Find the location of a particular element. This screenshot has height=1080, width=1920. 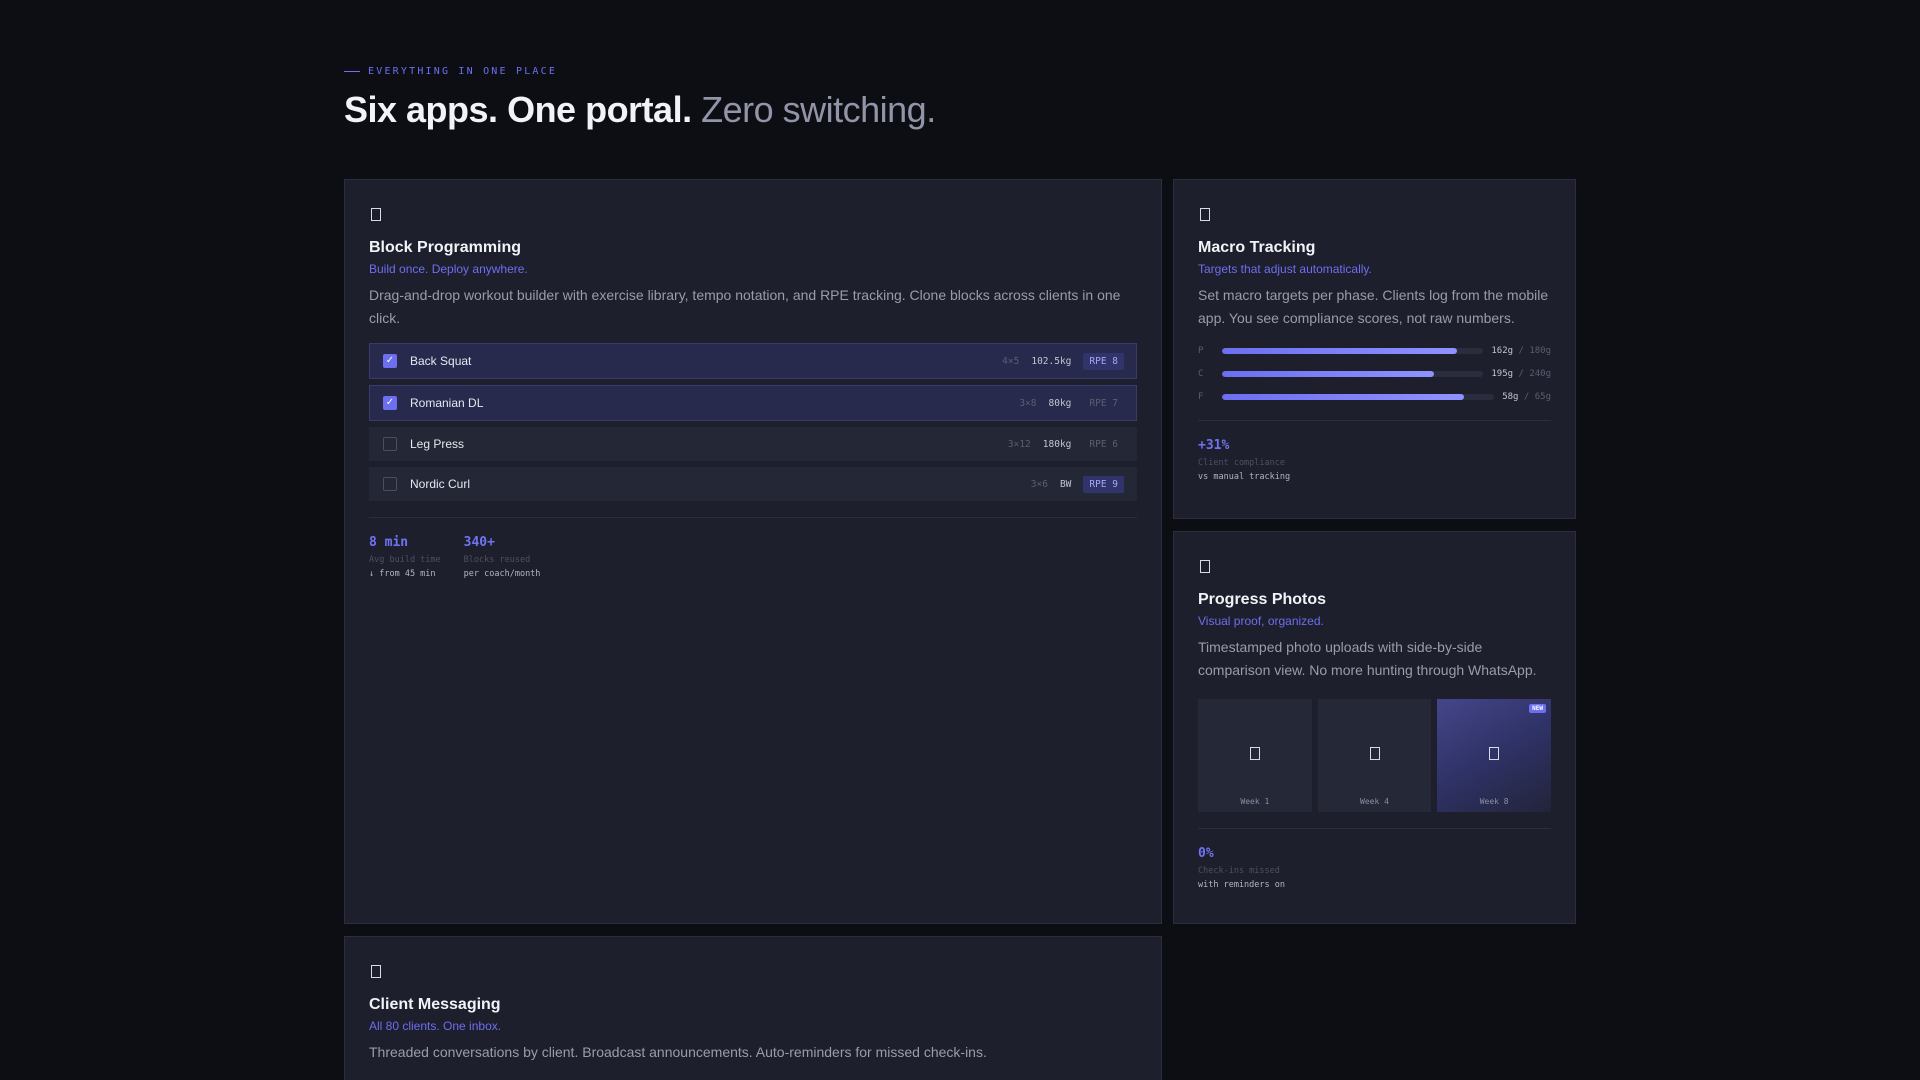

stat-value: 0% is located at coordinates (1206, 853).